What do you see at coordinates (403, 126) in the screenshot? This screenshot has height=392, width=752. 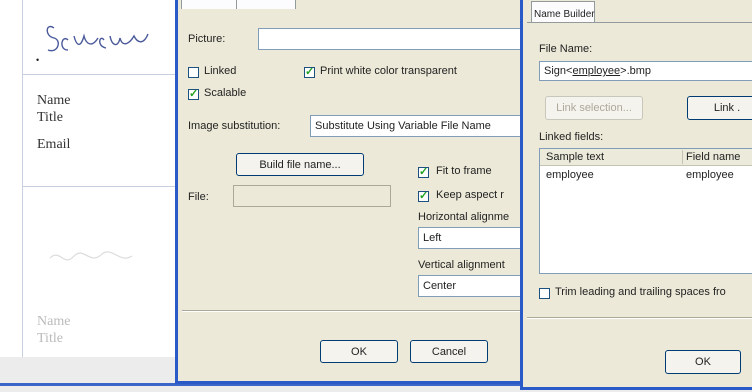 I see `image-substitution-value: Substitute Using Variable File Name` at bounding box center [403, 126].